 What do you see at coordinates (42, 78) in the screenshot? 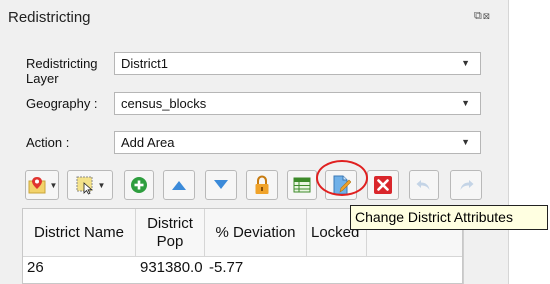
I see `layer-label-line2: Layer` at bounding box center [42, 78].